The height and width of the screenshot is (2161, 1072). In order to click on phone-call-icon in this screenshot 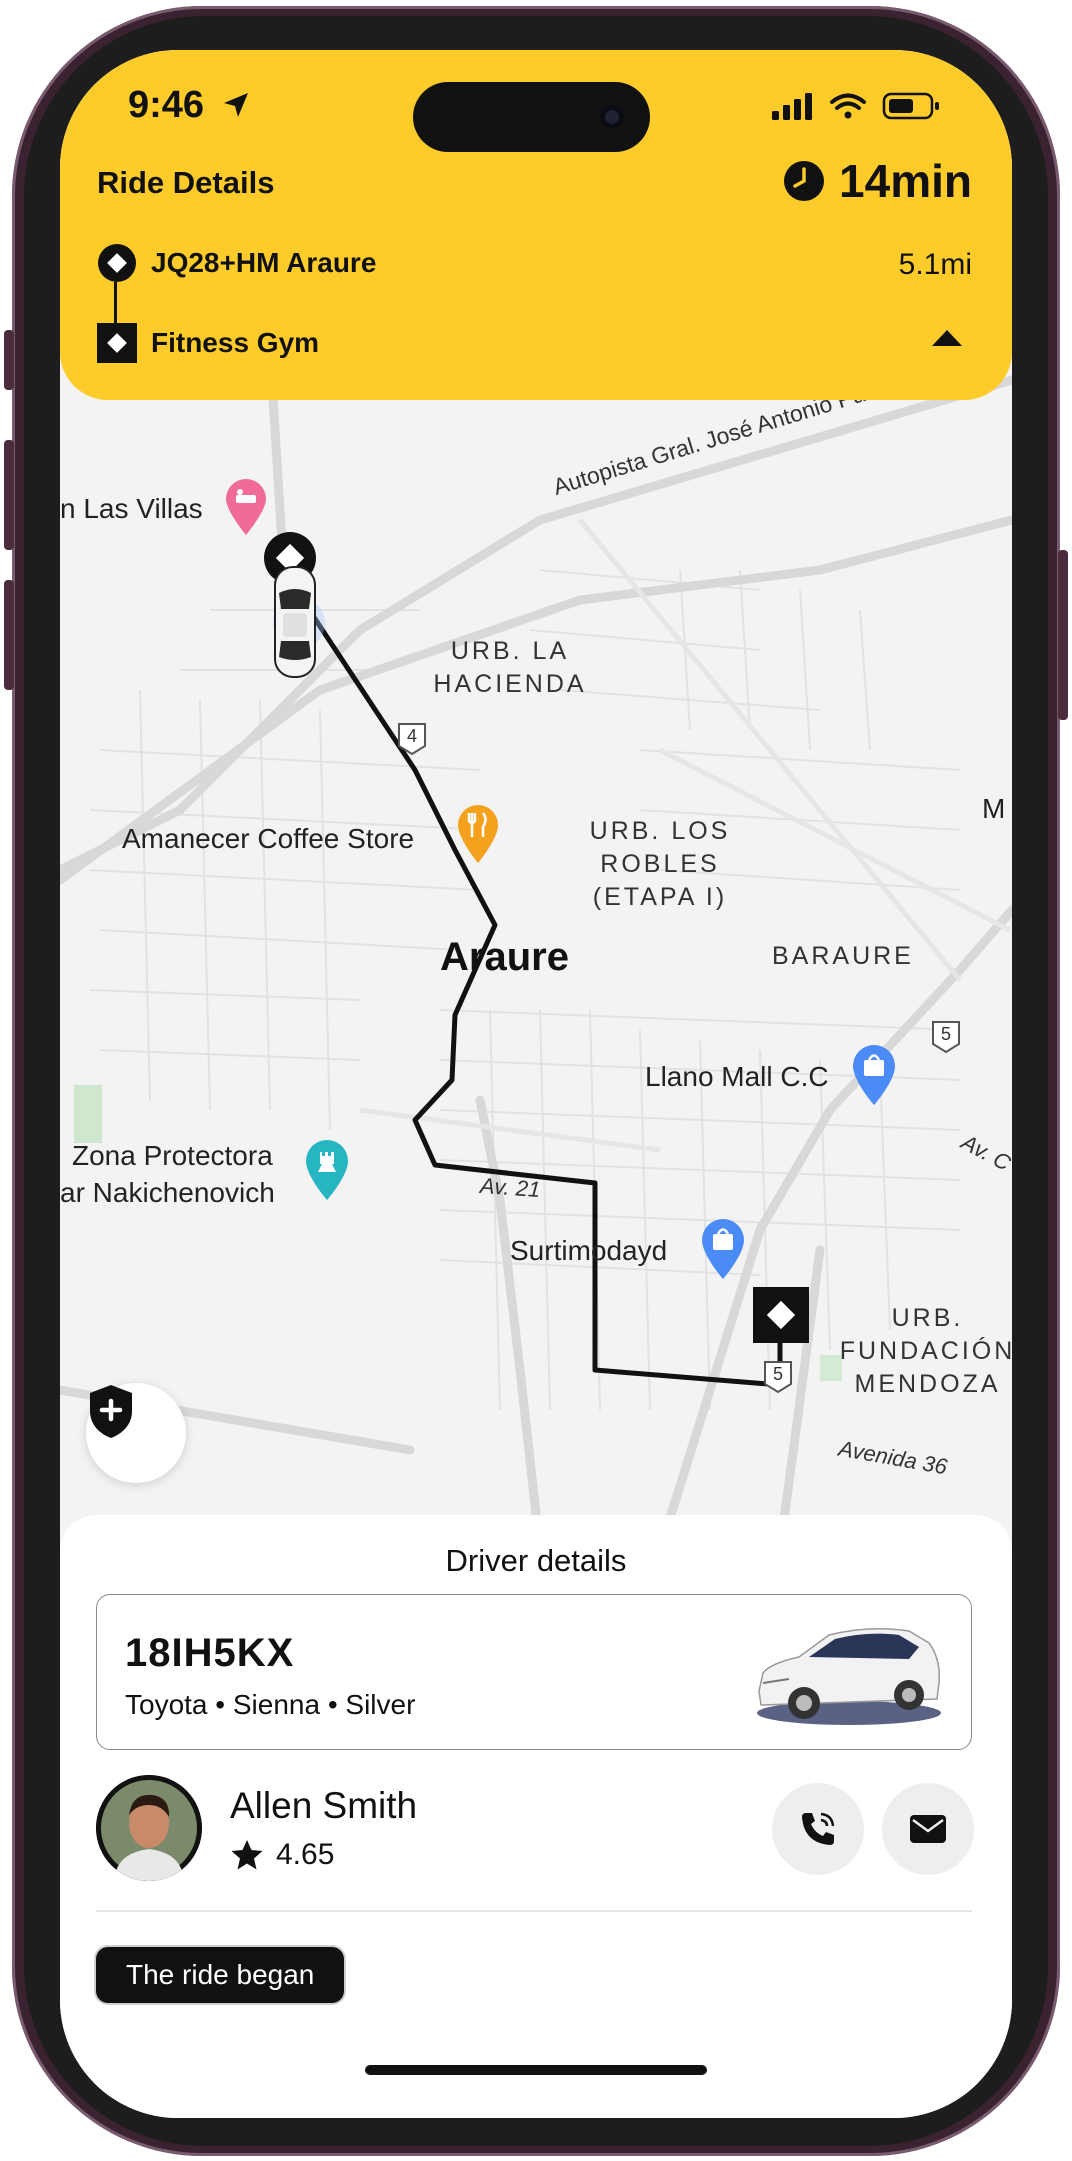, I will do `click(818, 1828)`.